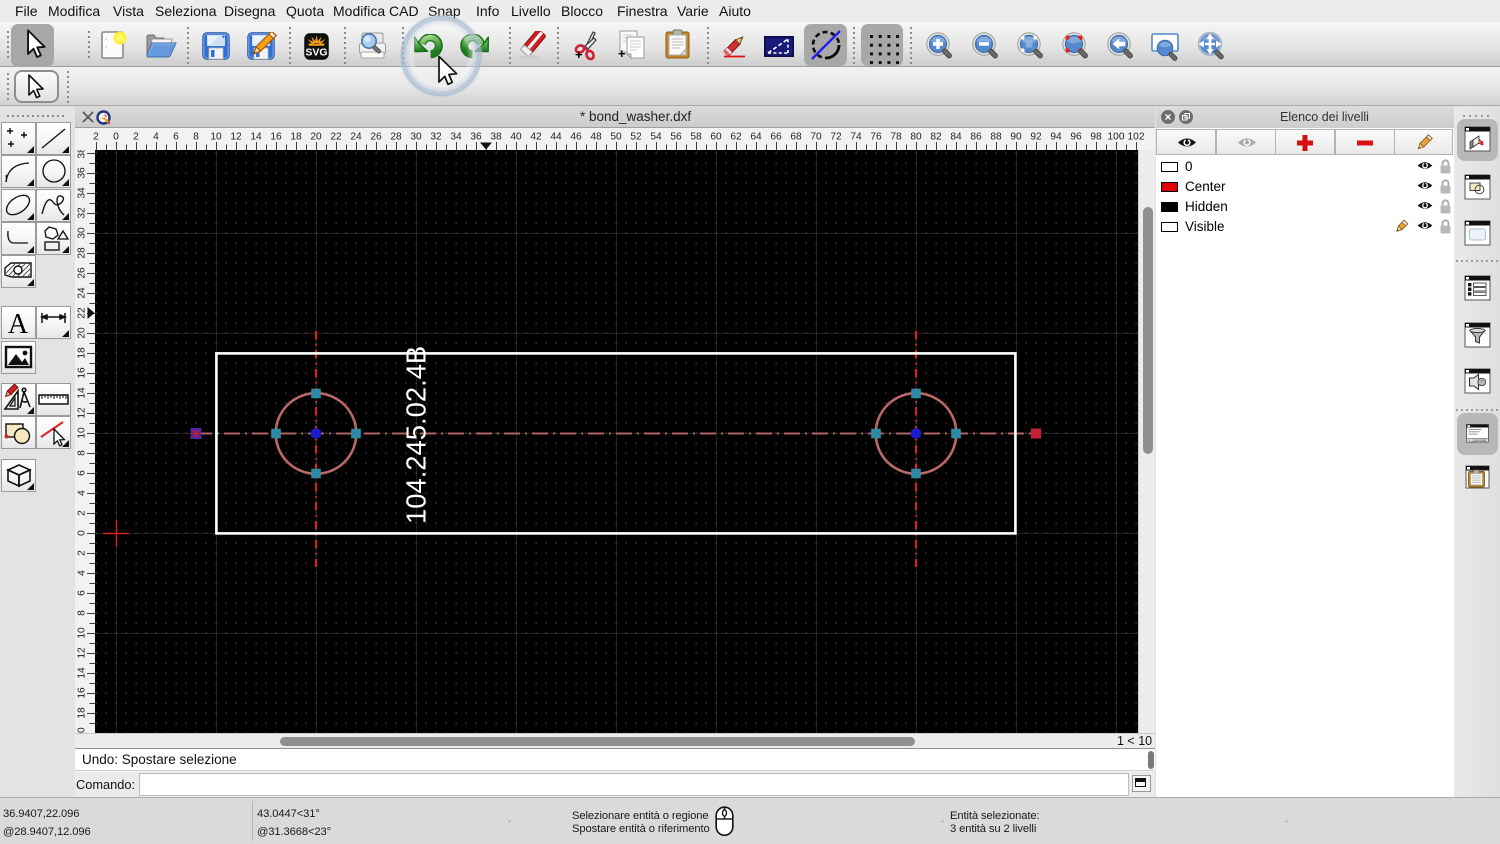 The height and width of the screenshot is (844, 1500). What do you see at coordinates (696, 137) in the screenshot?
I see `svg-text: 58` at bounding box center [696, 137].